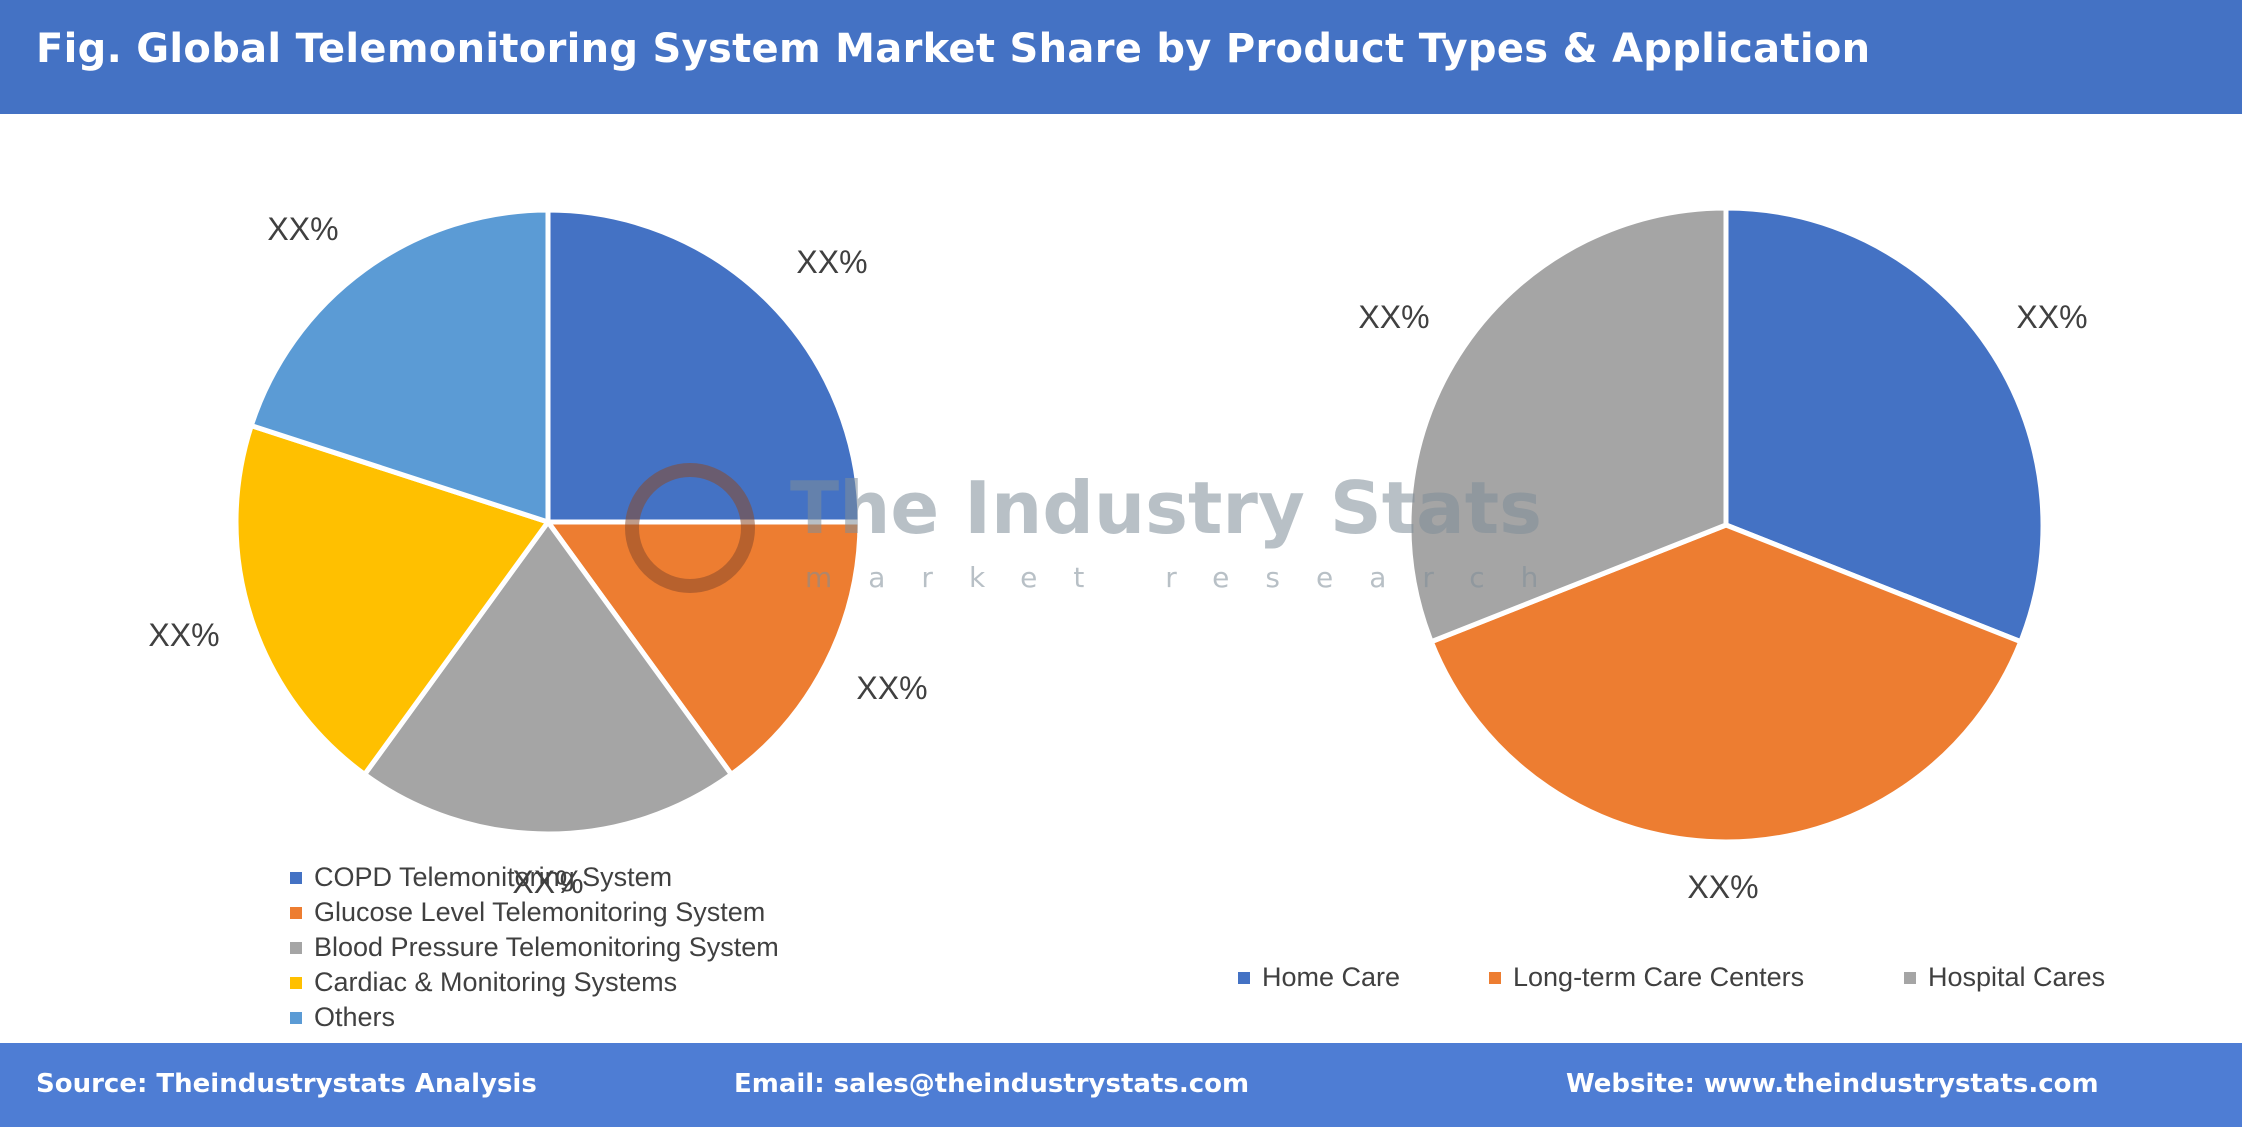 This screenshot has height=1127, width=2242. What do you see at coordinates (286, 1084) in the screenshot?
I see `footer-source: Source: Theindustrystats Analysis` at bounding box center [286, 1084].